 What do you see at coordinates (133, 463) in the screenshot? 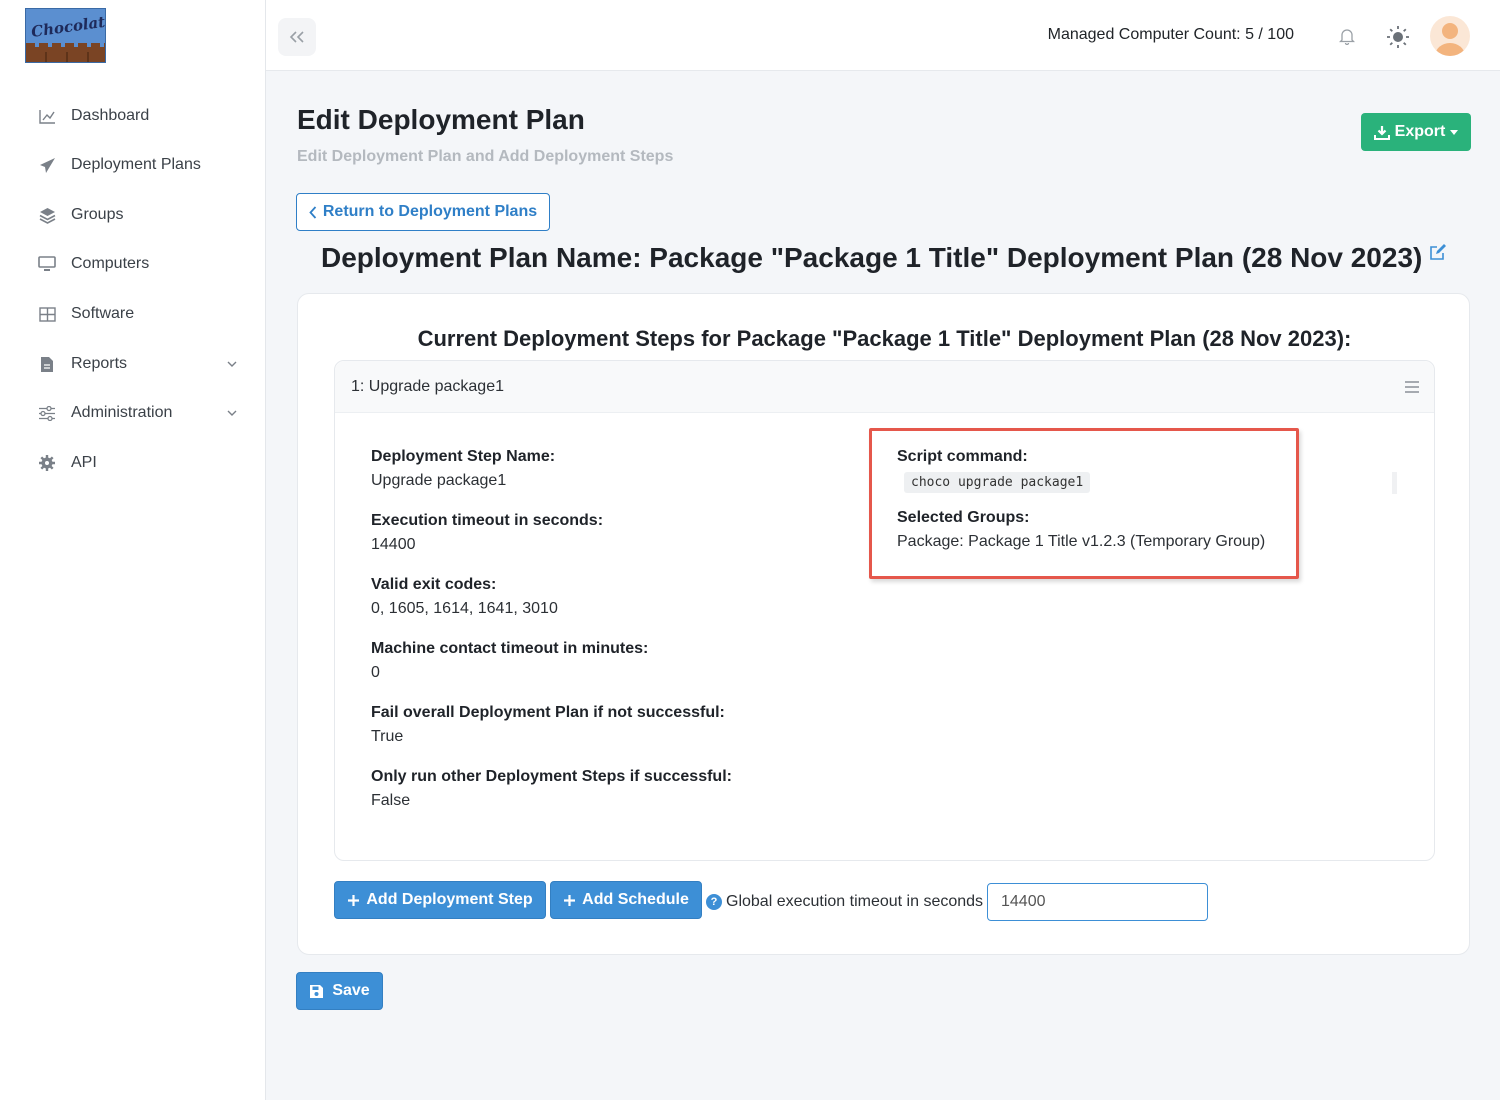
I see `sidebar-item-api: API` at bounding box center [133, 463].